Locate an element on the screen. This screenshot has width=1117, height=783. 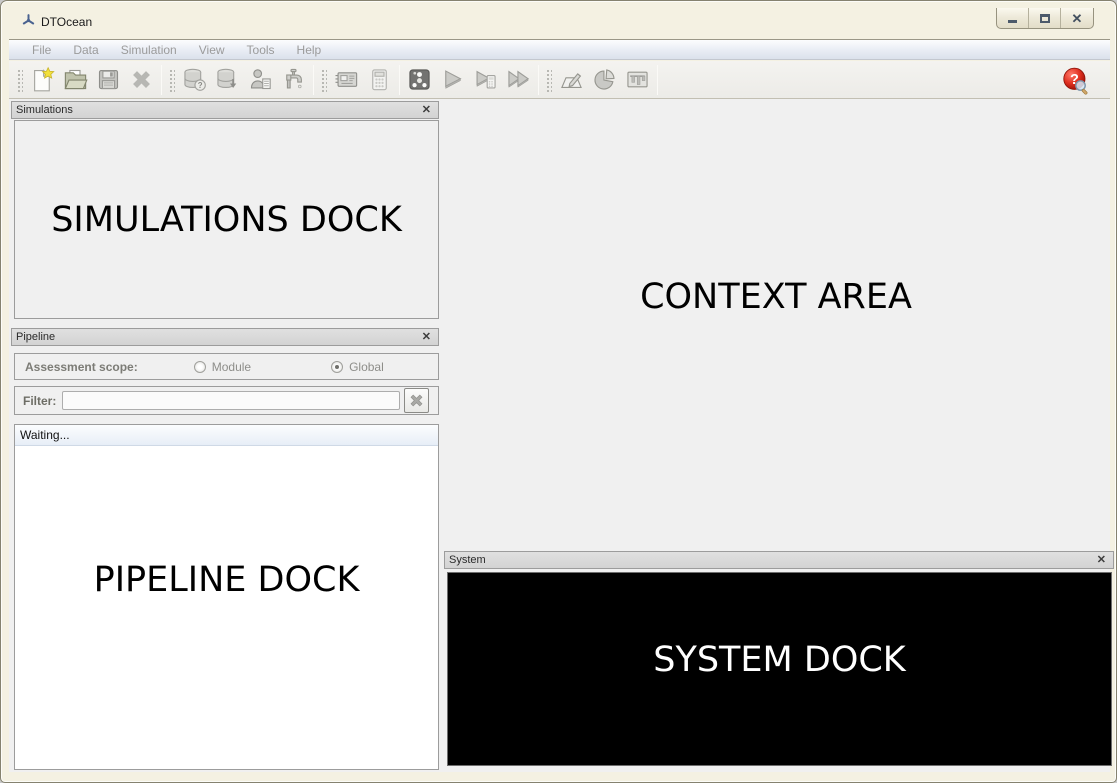
close-project-button is located at coordinates (141, 80).